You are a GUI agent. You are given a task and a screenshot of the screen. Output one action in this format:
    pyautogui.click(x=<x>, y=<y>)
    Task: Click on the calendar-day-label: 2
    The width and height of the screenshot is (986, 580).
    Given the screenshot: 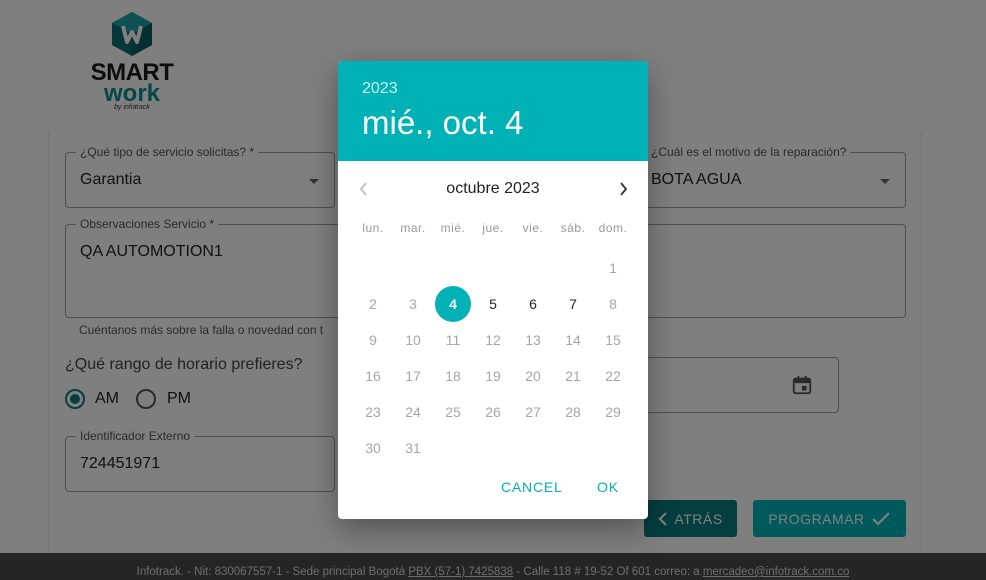 What is the action you would take?
    pyautogui.click(x=373, y=304)
    